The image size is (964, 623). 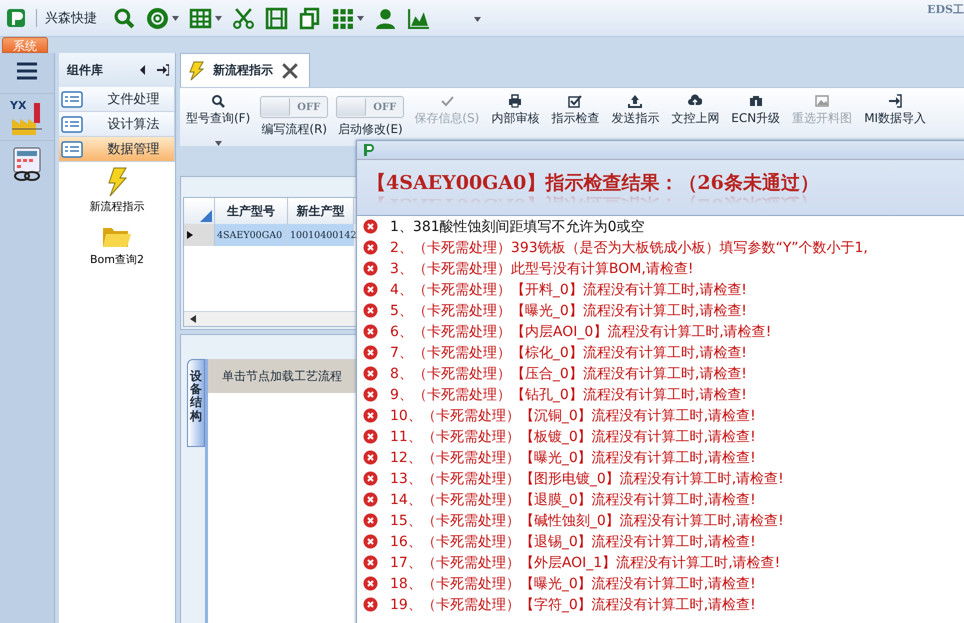 I want to click on result-message: 10、（卡死需处理）【沉铜_0】流程没有计算工时,请检查!, so click(x=573, y=415).